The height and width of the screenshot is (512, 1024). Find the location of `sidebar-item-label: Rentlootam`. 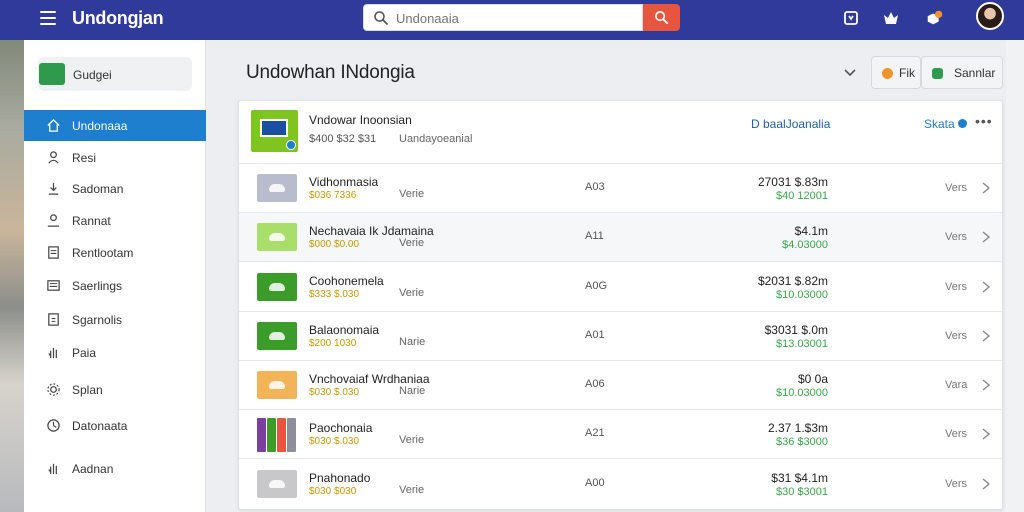

sidebar-item-label: Rentlootam is located at coordinates (103, 253).